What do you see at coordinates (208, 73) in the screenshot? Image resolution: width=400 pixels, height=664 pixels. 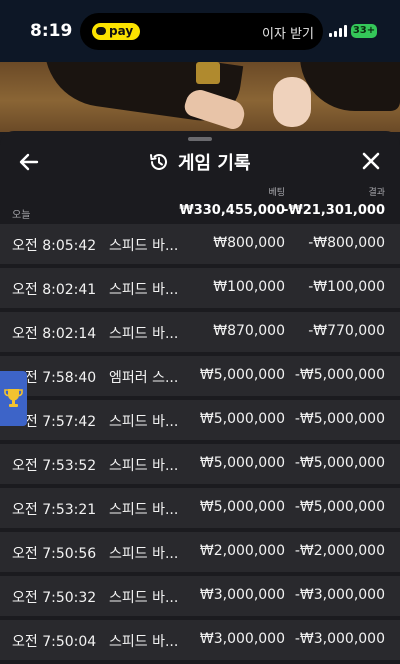 I see `chip-stack` at bounding box center [208, 73].